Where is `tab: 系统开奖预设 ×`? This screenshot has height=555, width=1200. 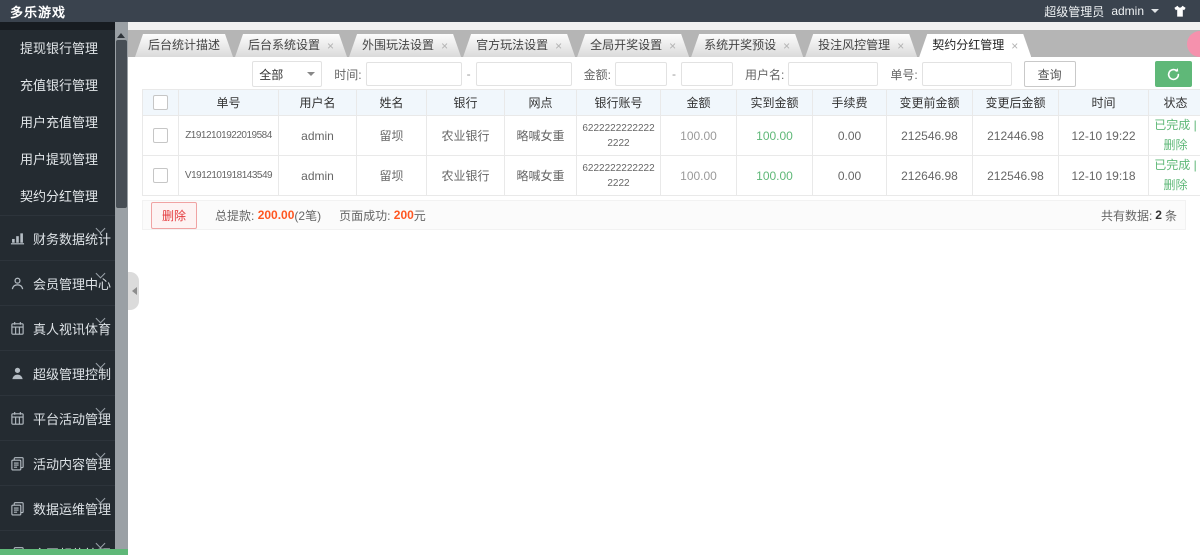 tab: 系统开奖预设 × is located at coordinates (747, 45).